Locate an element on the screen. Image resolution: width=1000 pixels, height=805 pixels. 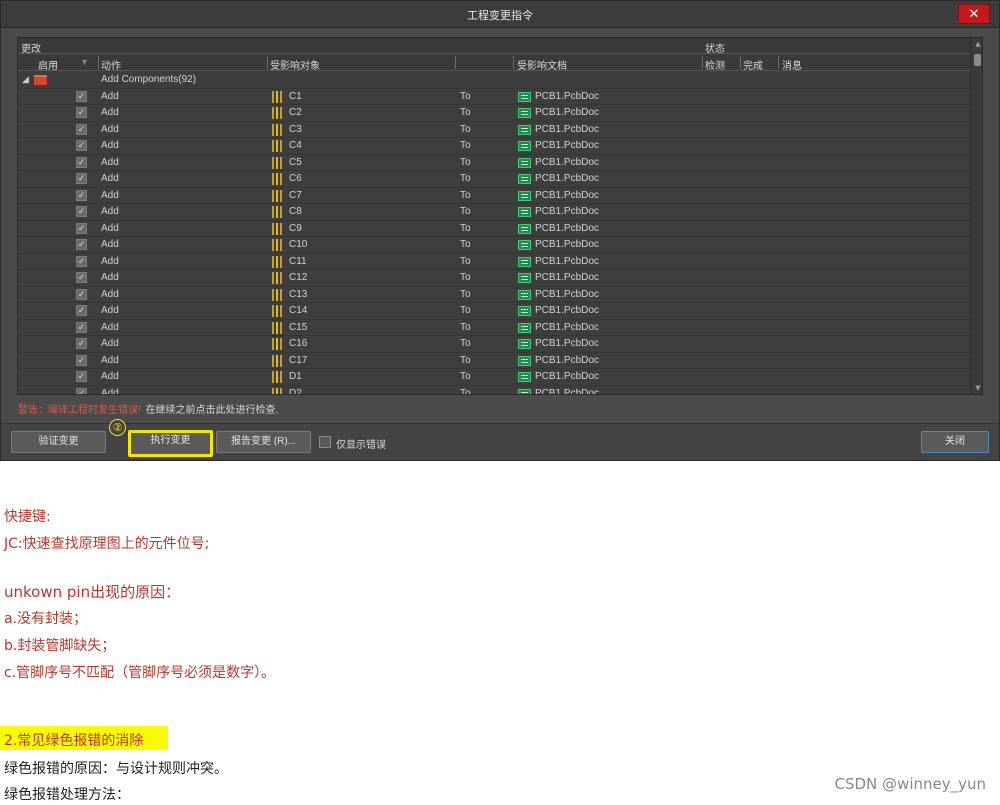
validate-changes-button: 验证变更 is located at coordinates (58, 442).